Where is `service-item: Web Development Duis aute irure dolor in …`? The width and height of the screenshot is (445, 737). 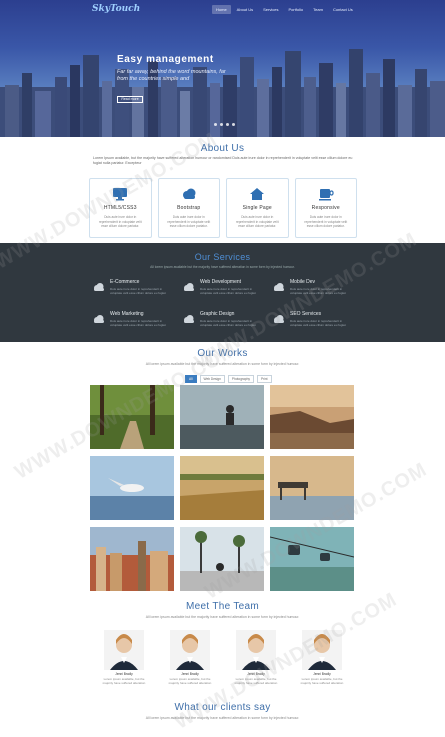
service-item: Web Development Duis aute irure dolor in … is located at coordinates (222, 287).